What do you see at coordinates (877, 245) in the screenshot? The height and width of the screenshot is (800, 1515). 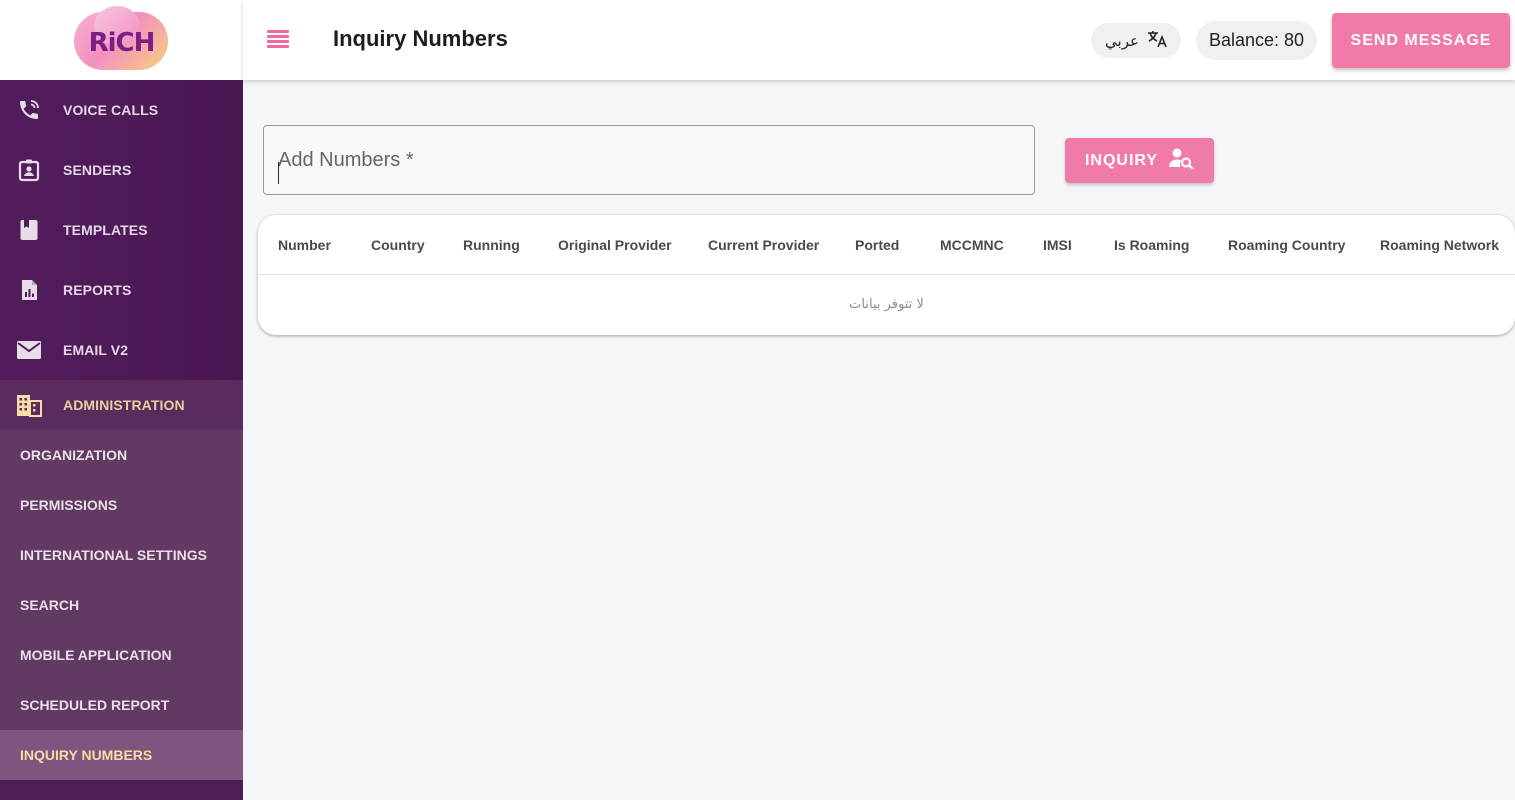 I see `column-header-ported: Ported` at bounding box center [877, 245].